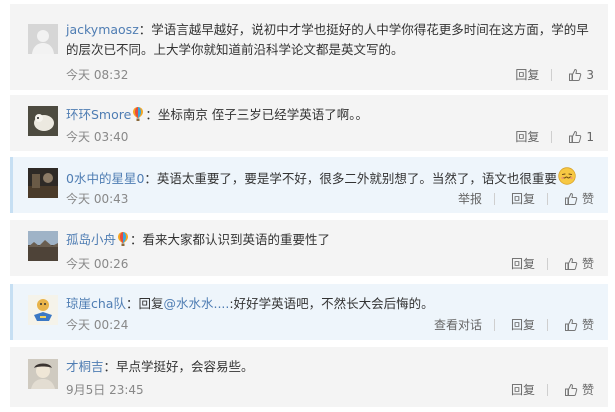 This screenshot has height=412, width=615. Describe the element at coordinates (546, 74) in the screenshot. I see `comment-actions: 回复 3` at that location.